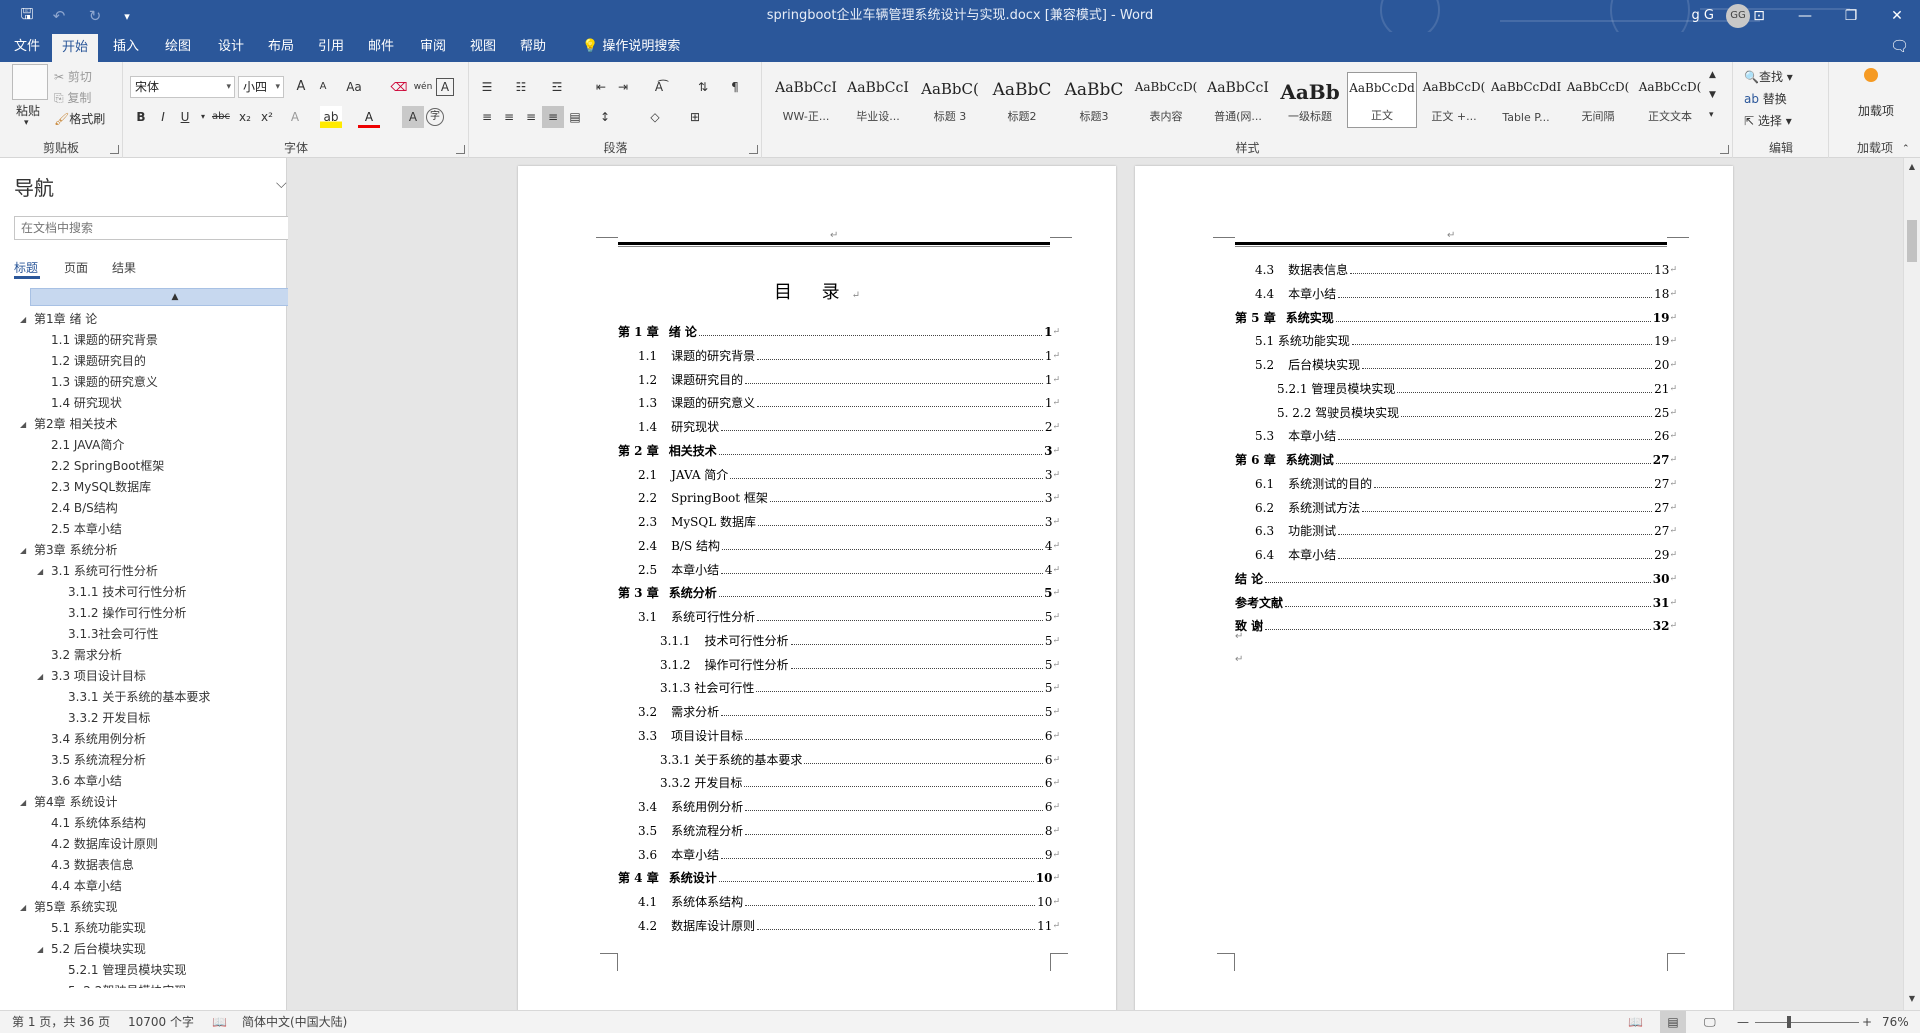 This screenshot has height=1033, width=1920. Describe the element at coordinates (1382, 100) in the screenshot. I see `style-item: AaBbCcDd 正文` at that location.